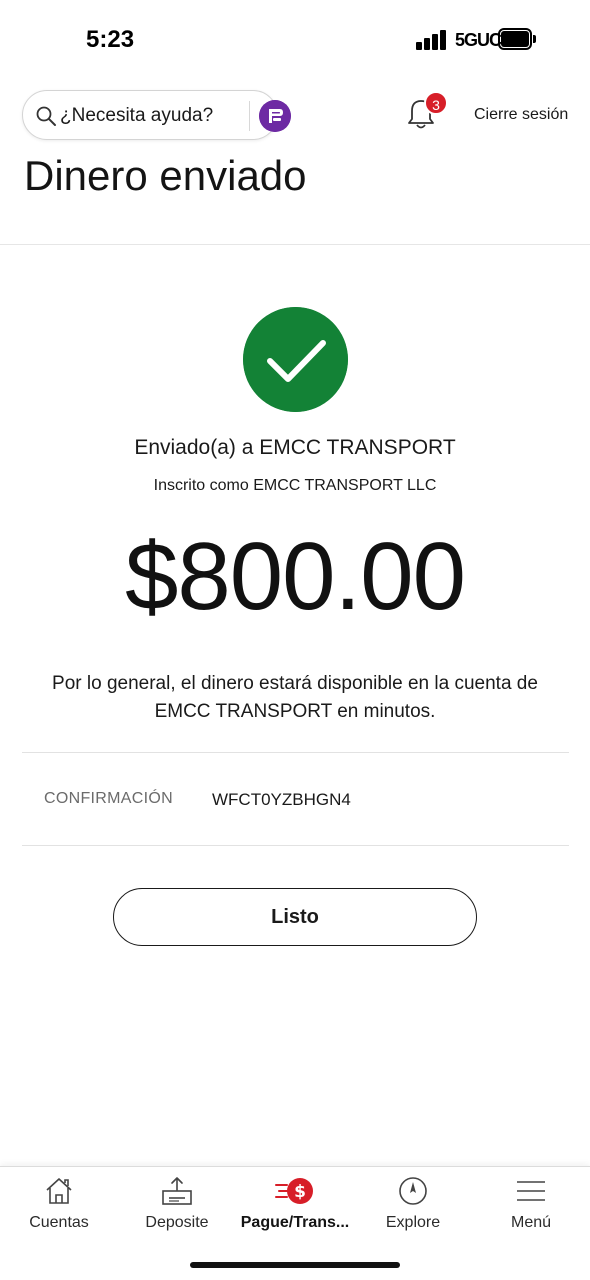  What do you see at coordinates (295, 447) in the screenshot?
I see `recipient-line: Enviado(a) a EMCC TRANSPORT` at bounding box center [295, 447].